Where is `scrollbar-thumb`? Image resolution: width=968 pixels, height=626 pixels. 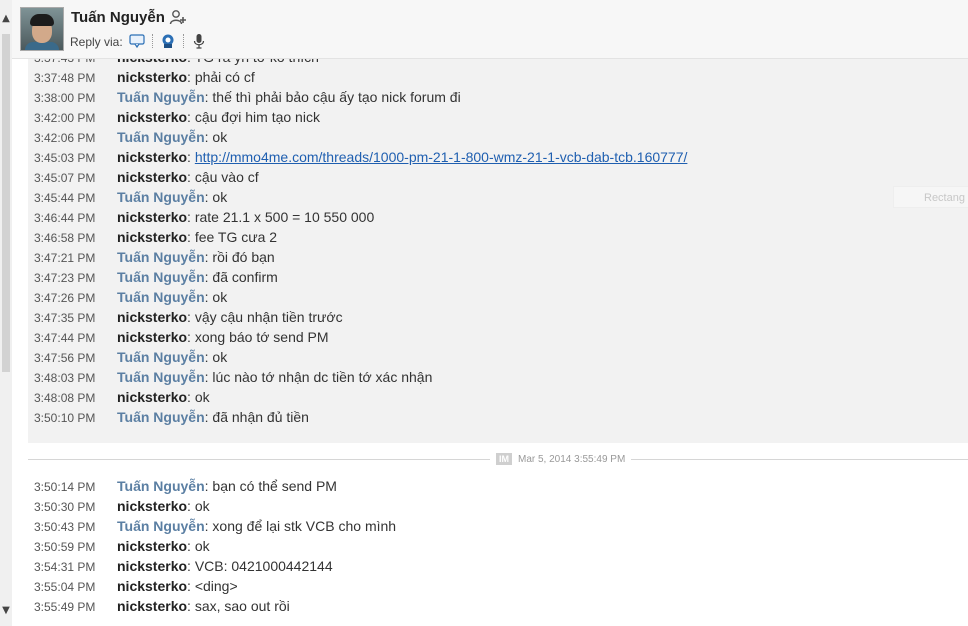
scrollbar-thumb is located at coordinates (6, 203).